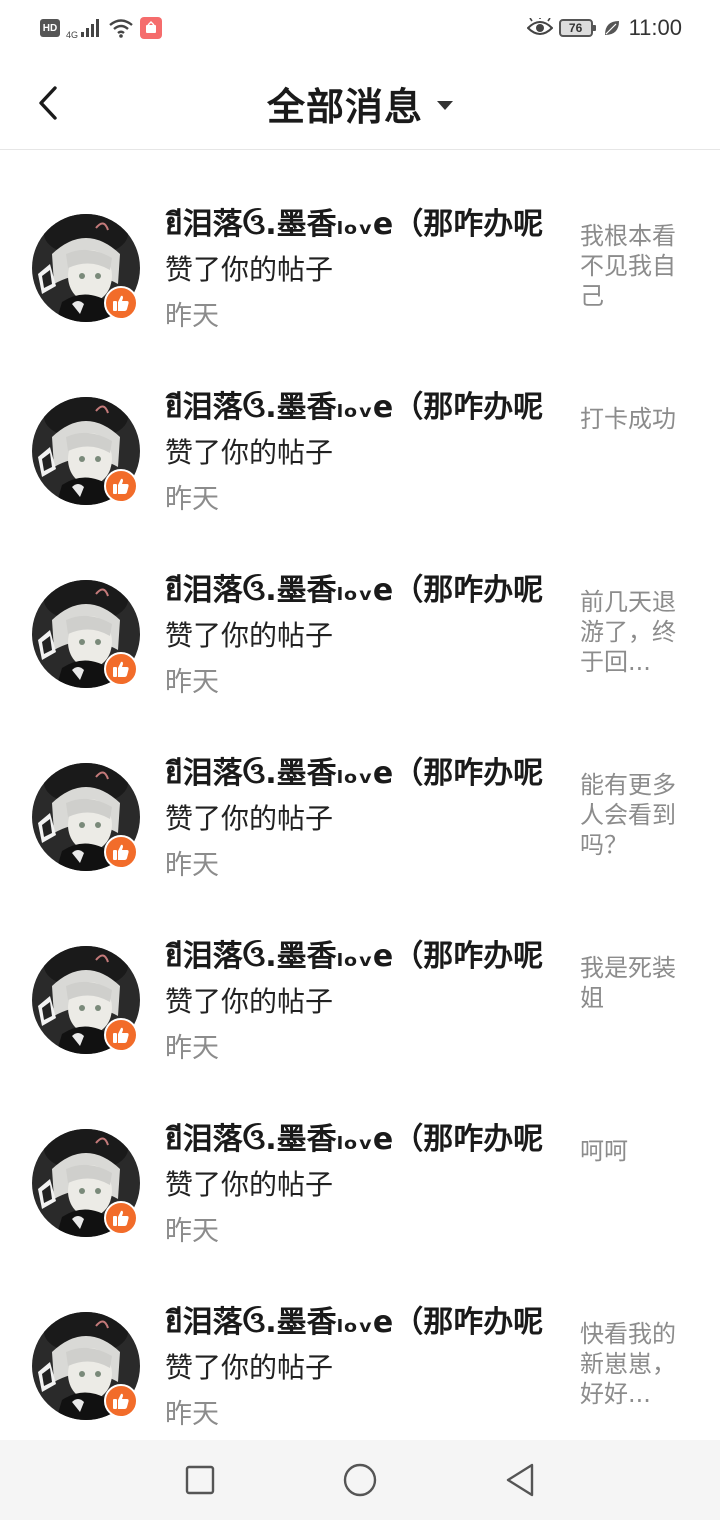  What do you see at coordinates (655, 27) in the screenshot?
I see `clock: 11:00` at bounding box center [655, 27].